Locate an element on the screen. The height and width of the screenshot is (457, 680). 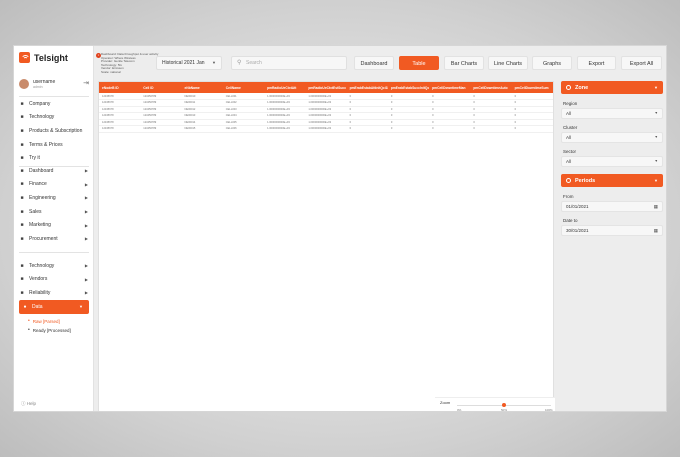
period-select: Historical 2021 Jan ▼ is located at coordinates (189, 63).